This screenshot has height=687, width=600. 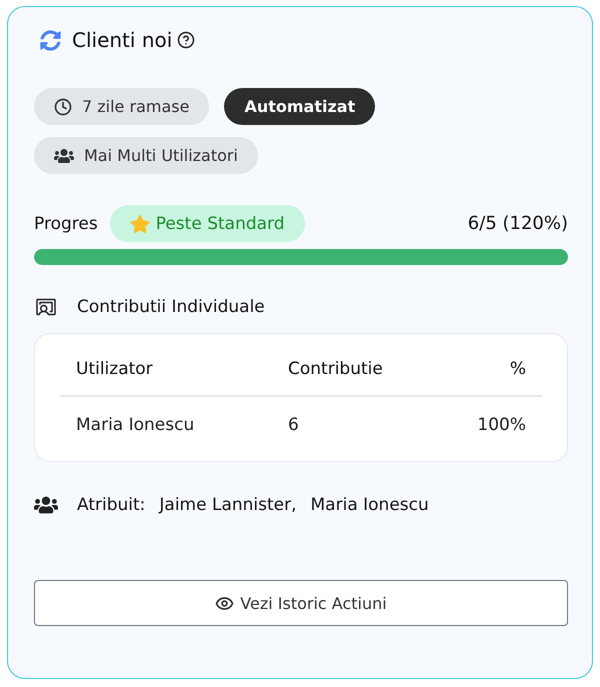 What do you see at coordinates (518, 223) in the screenshot?
I see `progress-reading: 6/5 (120%)` at bounding box center [518, 223].